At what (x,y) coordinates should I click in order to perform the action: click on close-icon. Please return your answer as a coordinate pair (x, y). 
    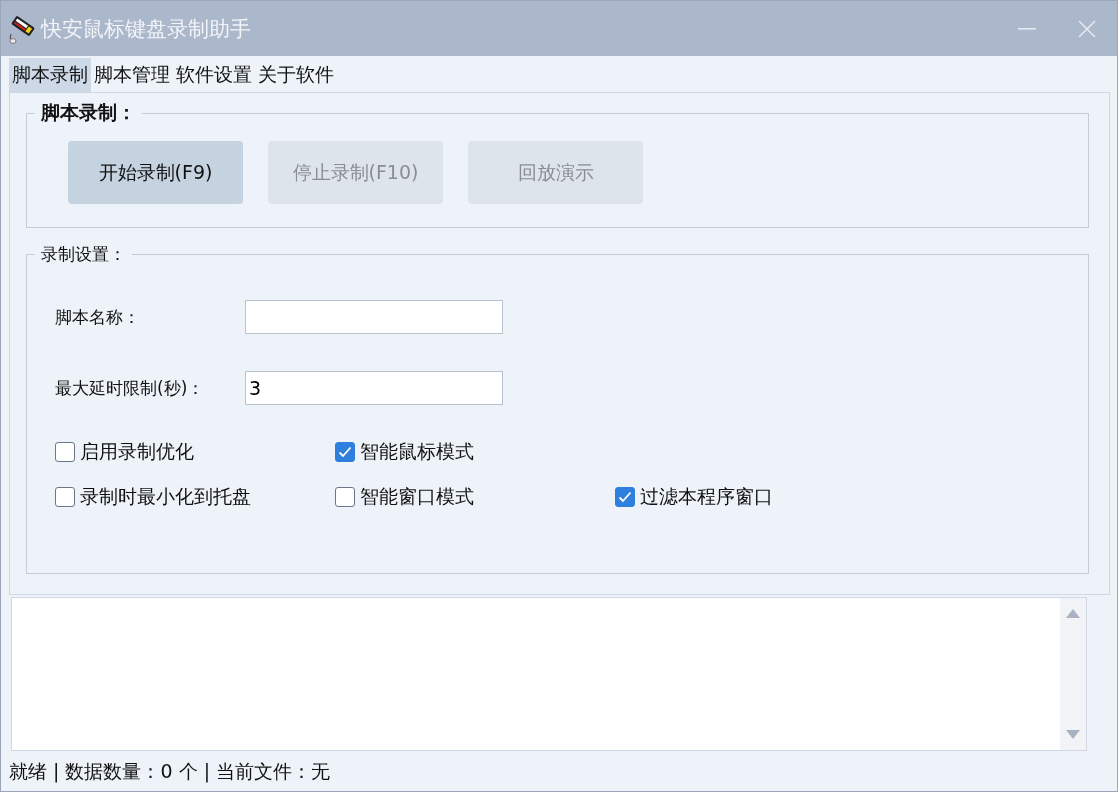
    Looking at the image, I should click on (1087, 28).